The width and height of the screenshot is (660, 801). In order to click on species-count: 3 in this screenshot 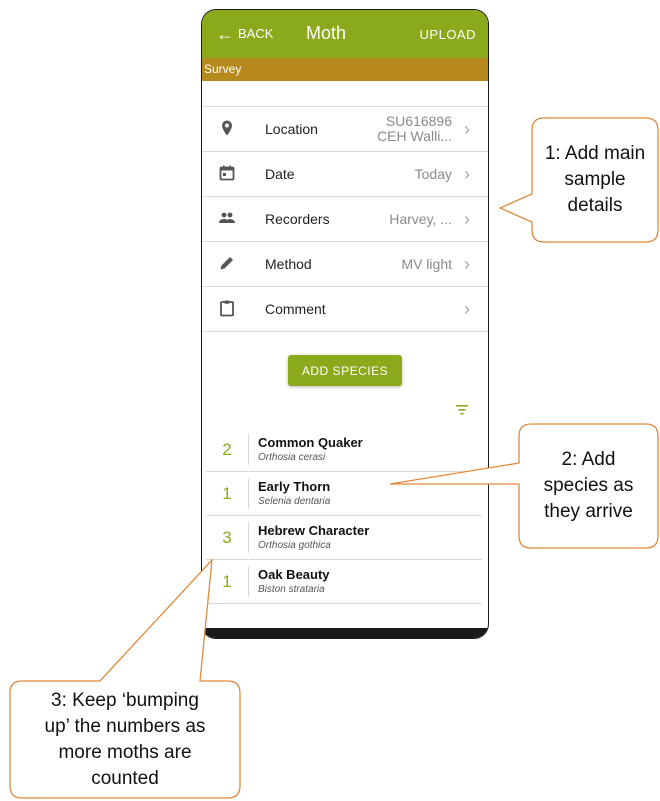, I will do `click(227, 537)`.